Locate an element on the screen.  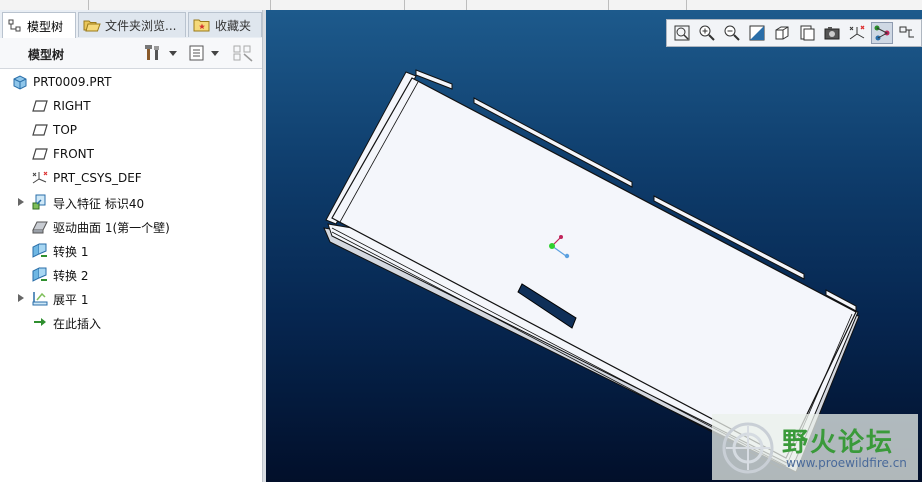
spin-center-icon is located at coordinates (882, 33).